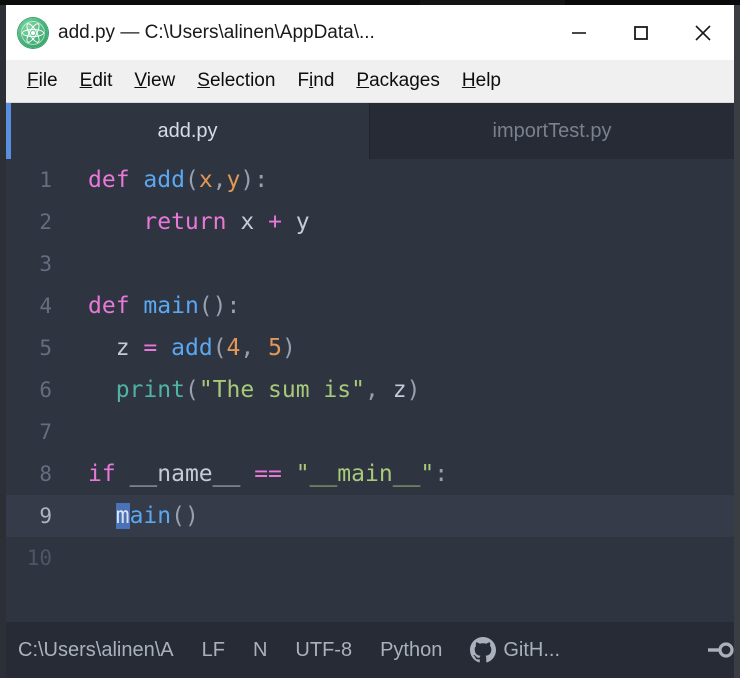  I want to click on menu-item-packages: Packages, so click(397, 81).